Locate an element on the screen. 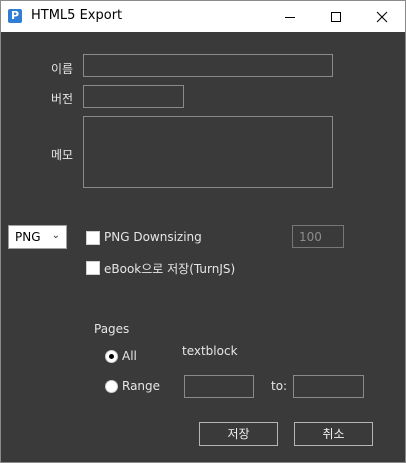  minimize-button is located at coordinates (290, 16).